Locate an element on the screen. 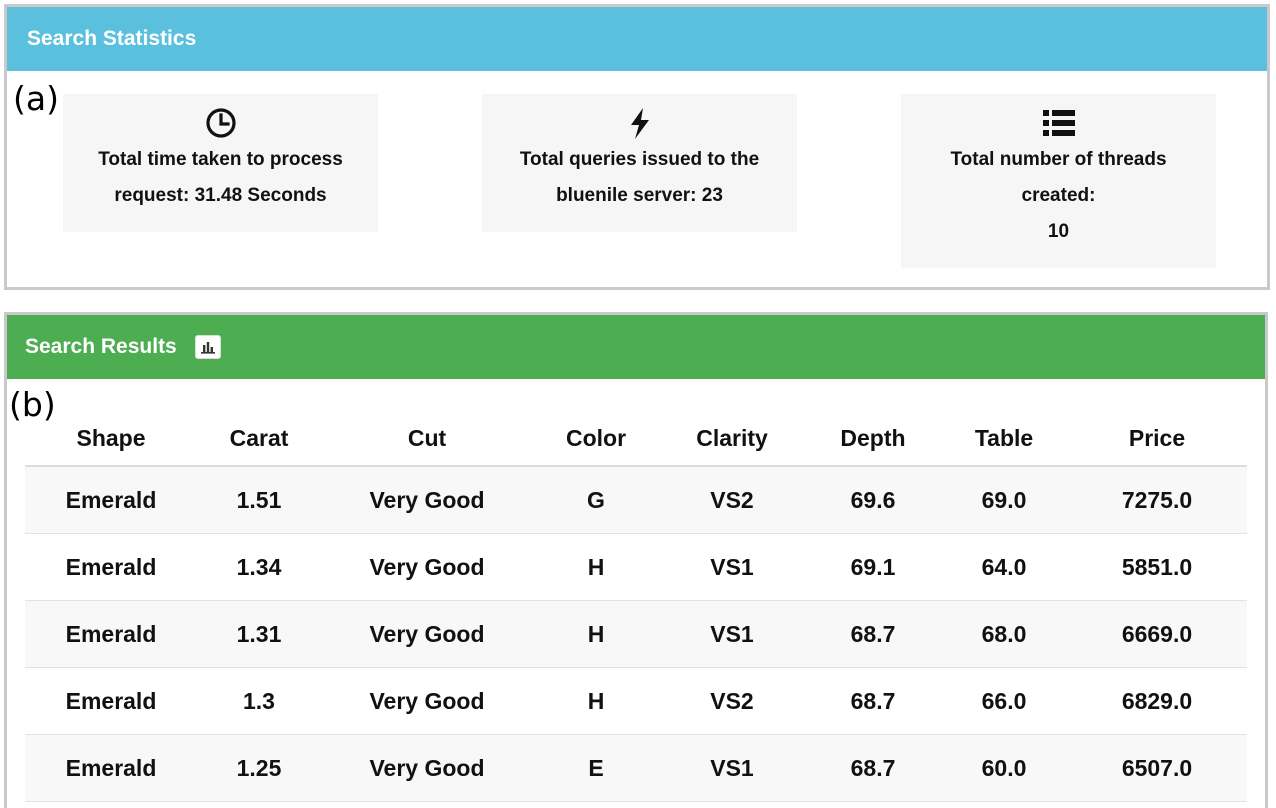 Image resolution: width=1276 pixels, height=808 pixels. panel-label-a: (a) is located at coordinates (36, 98).